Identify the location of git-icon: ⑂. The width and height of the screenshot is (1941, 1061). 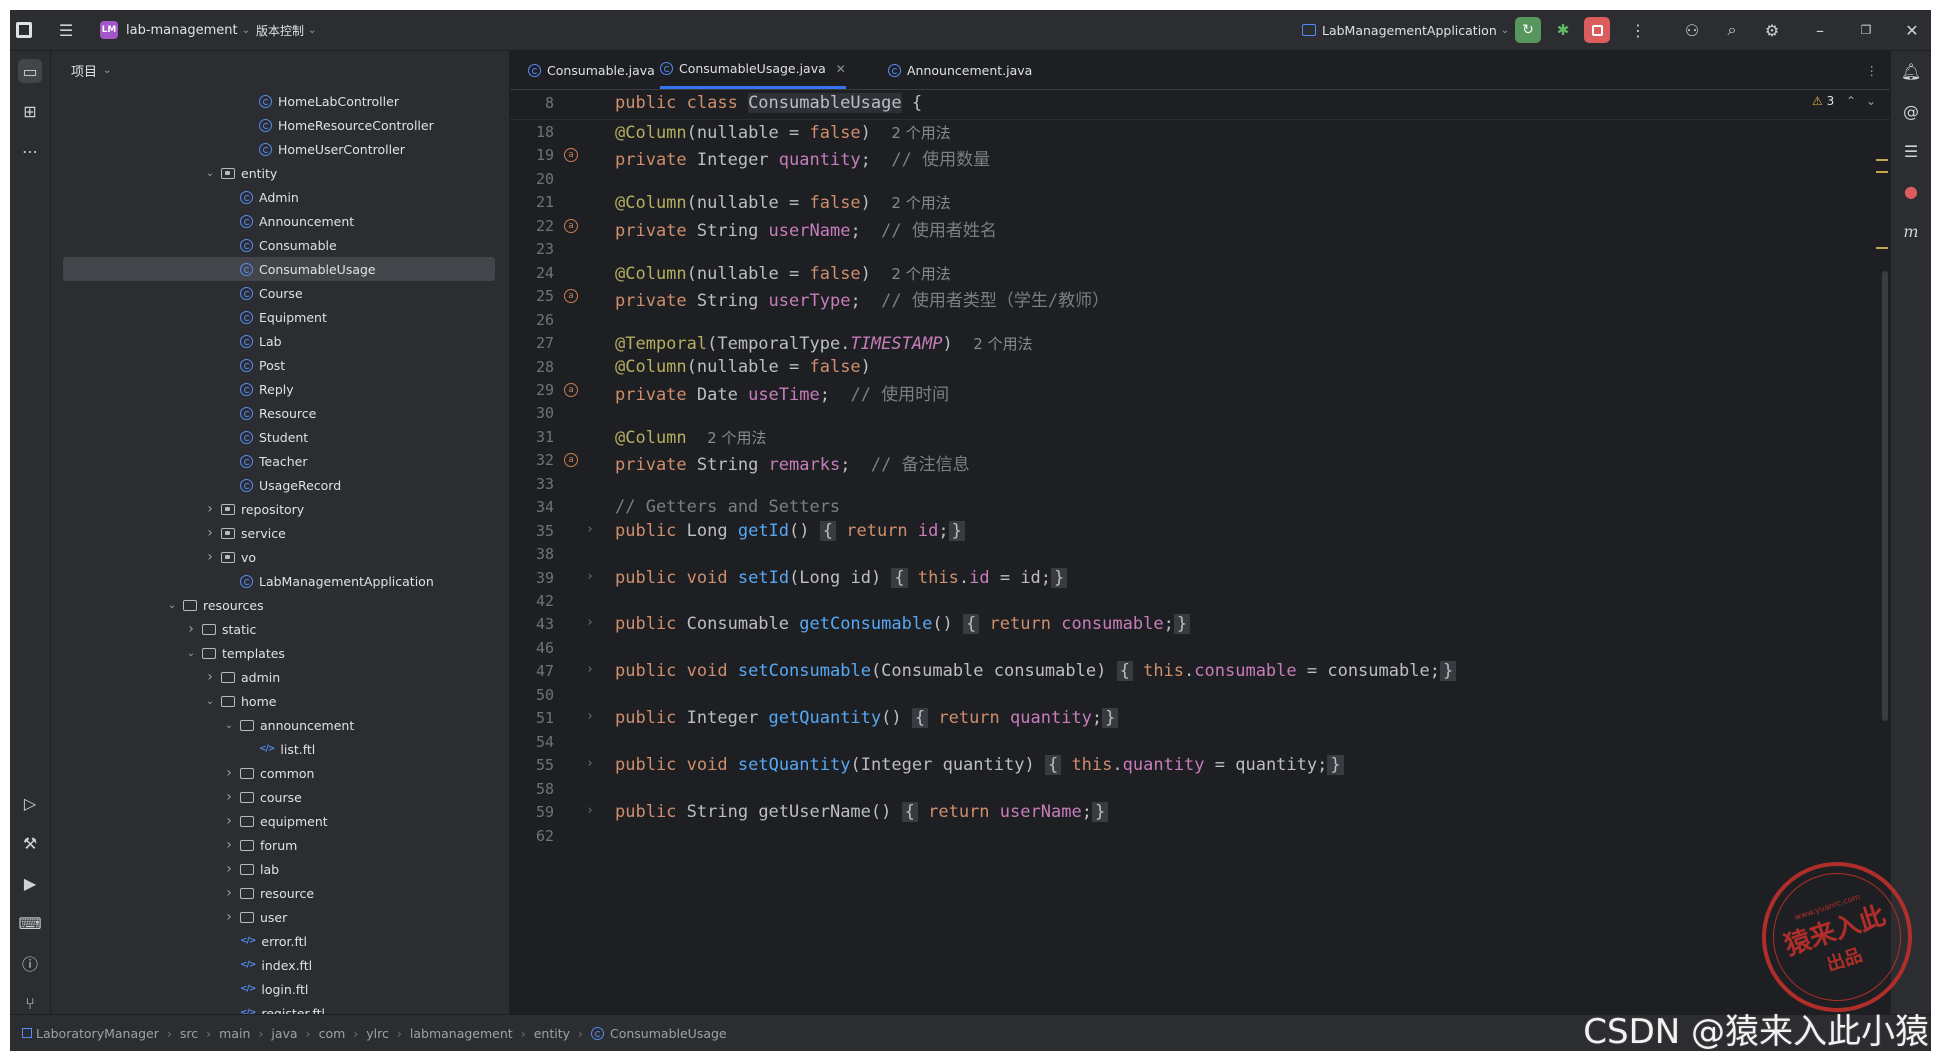
(30, 1003).